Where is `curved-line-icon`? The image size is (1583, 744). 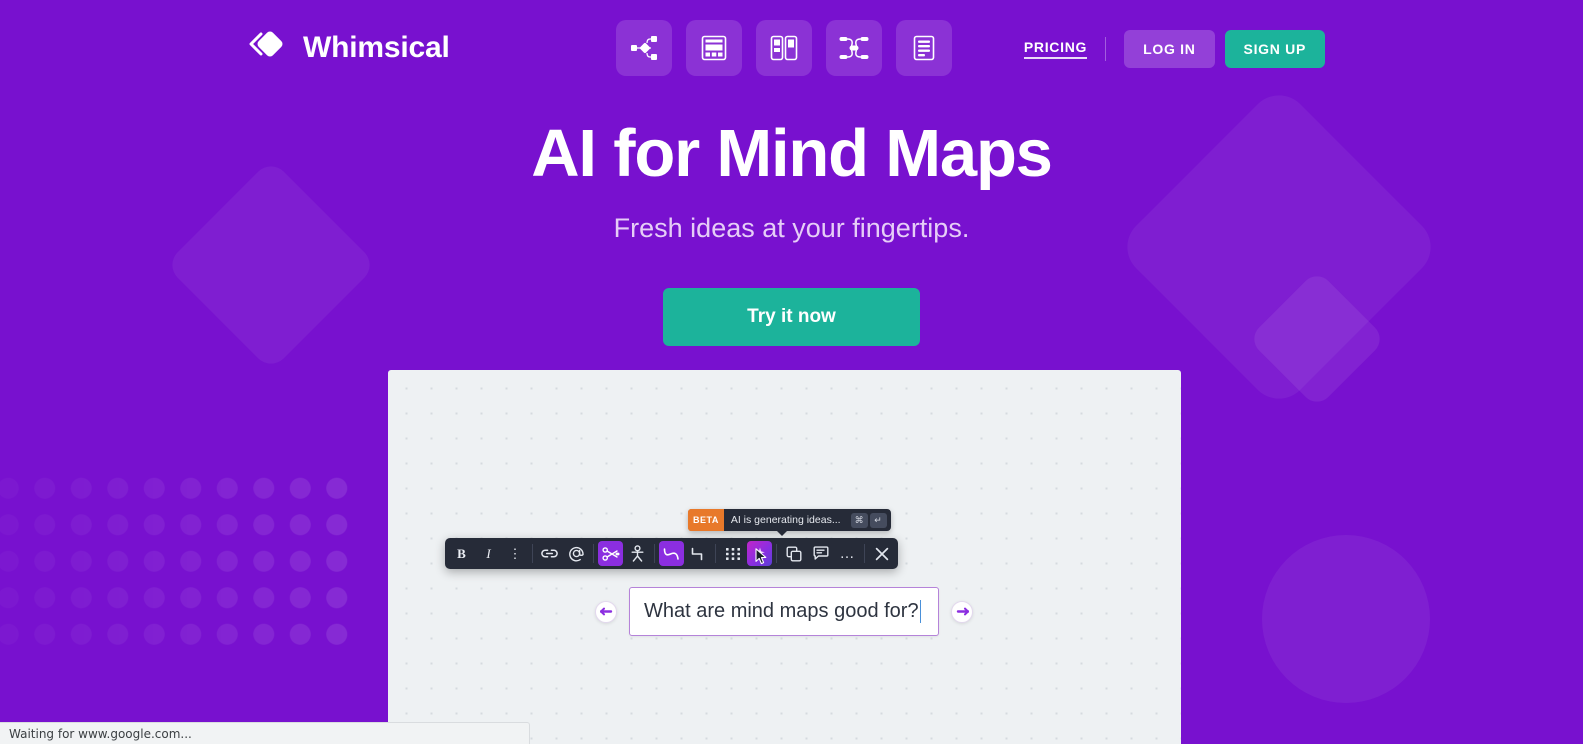
curved-line-icon is located at coordinates (671, 554).